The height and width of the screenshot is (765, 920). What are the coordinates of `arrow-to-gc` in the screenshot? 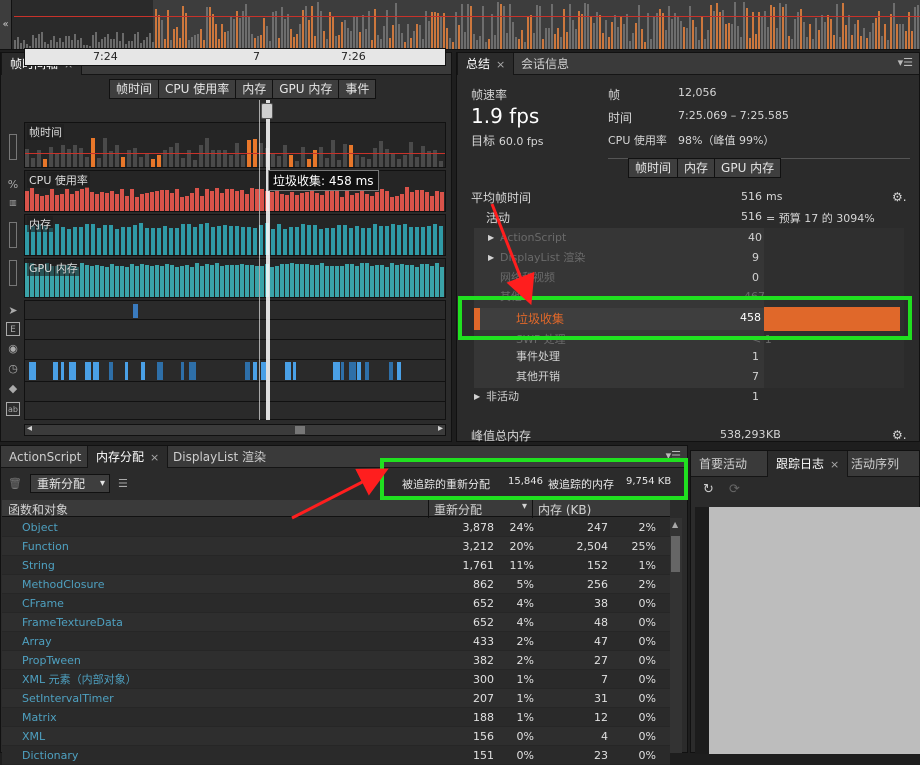 It's located at (512, 254).